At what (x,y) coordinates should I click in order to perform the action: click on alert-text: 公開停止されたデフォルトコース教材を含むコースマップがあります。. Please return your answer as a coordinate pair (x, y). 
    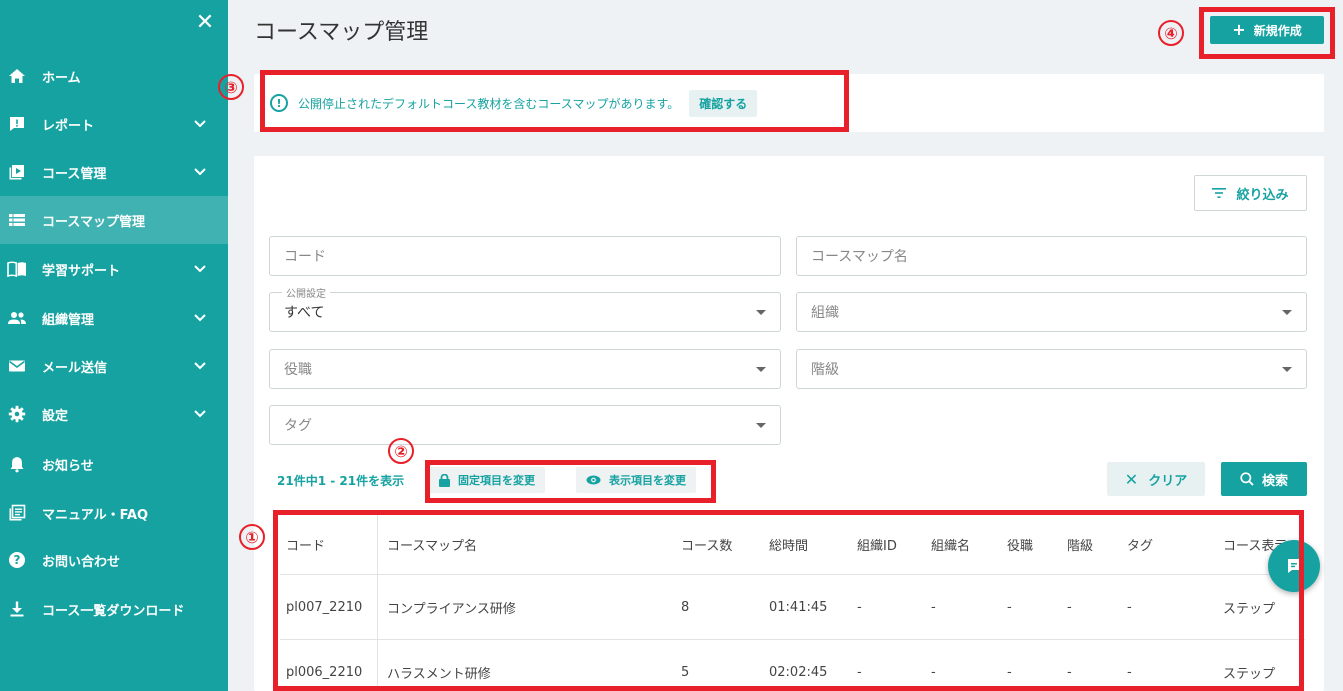
    Looking at the image, I should click on (489, 103).